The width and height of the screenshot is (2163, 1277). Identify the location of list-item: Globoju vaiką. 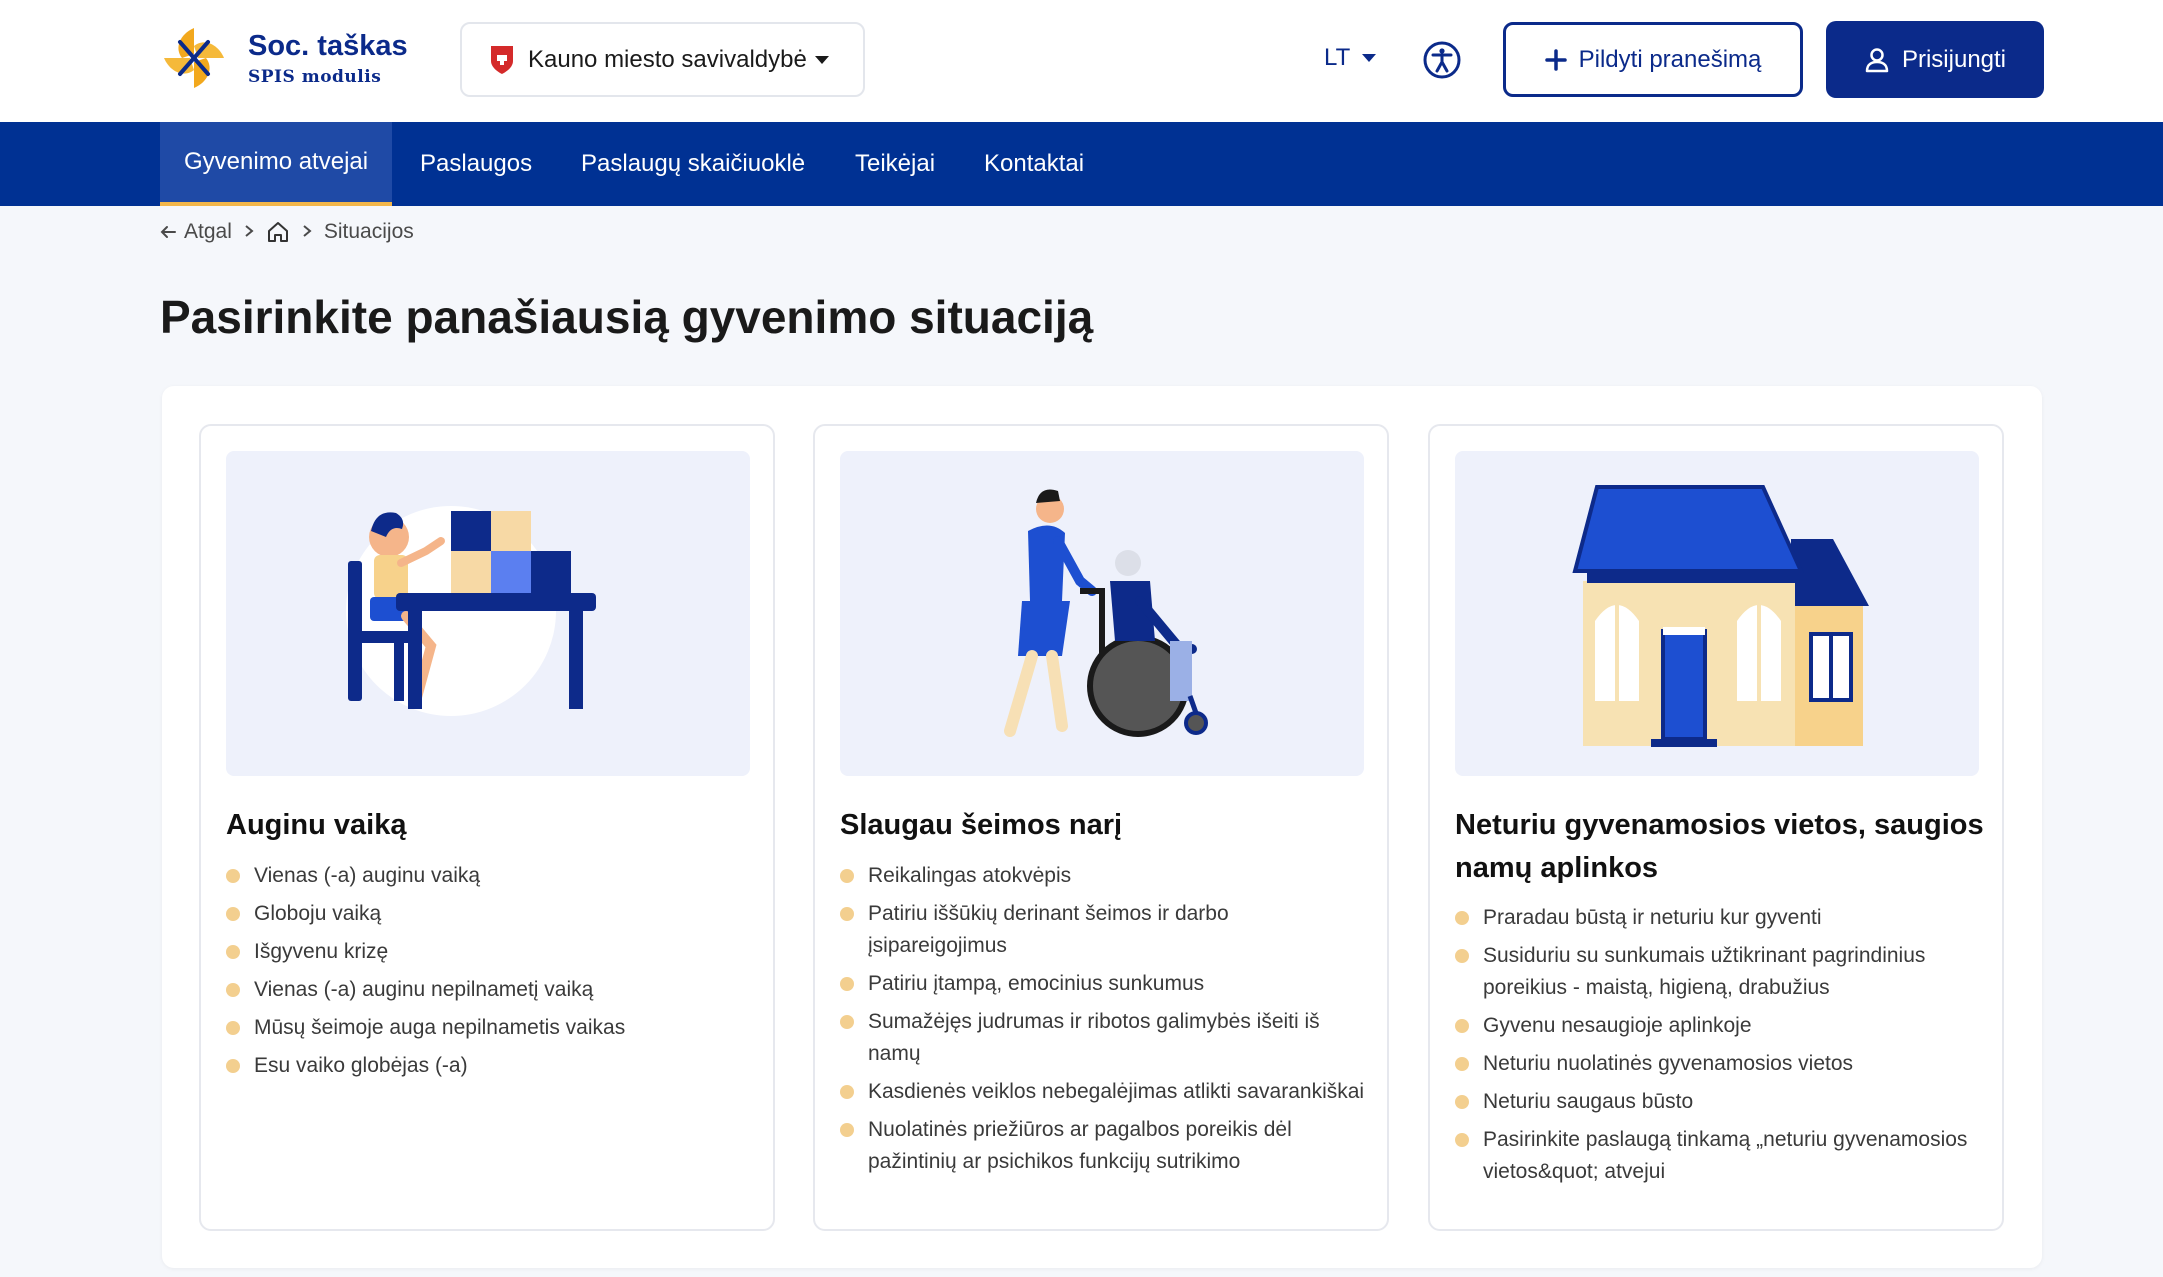
(491, 914).